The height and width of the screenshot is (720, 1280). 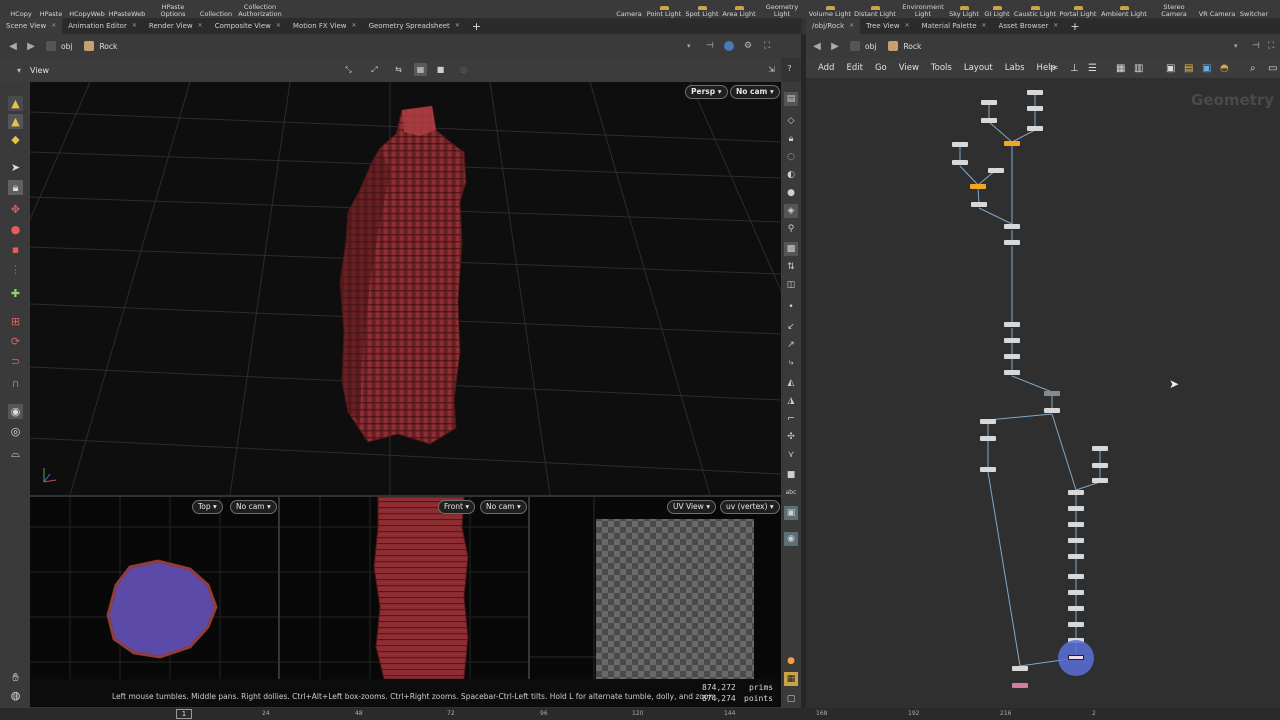 I want to click on menu-add: Add, so click(x=826, y=68).